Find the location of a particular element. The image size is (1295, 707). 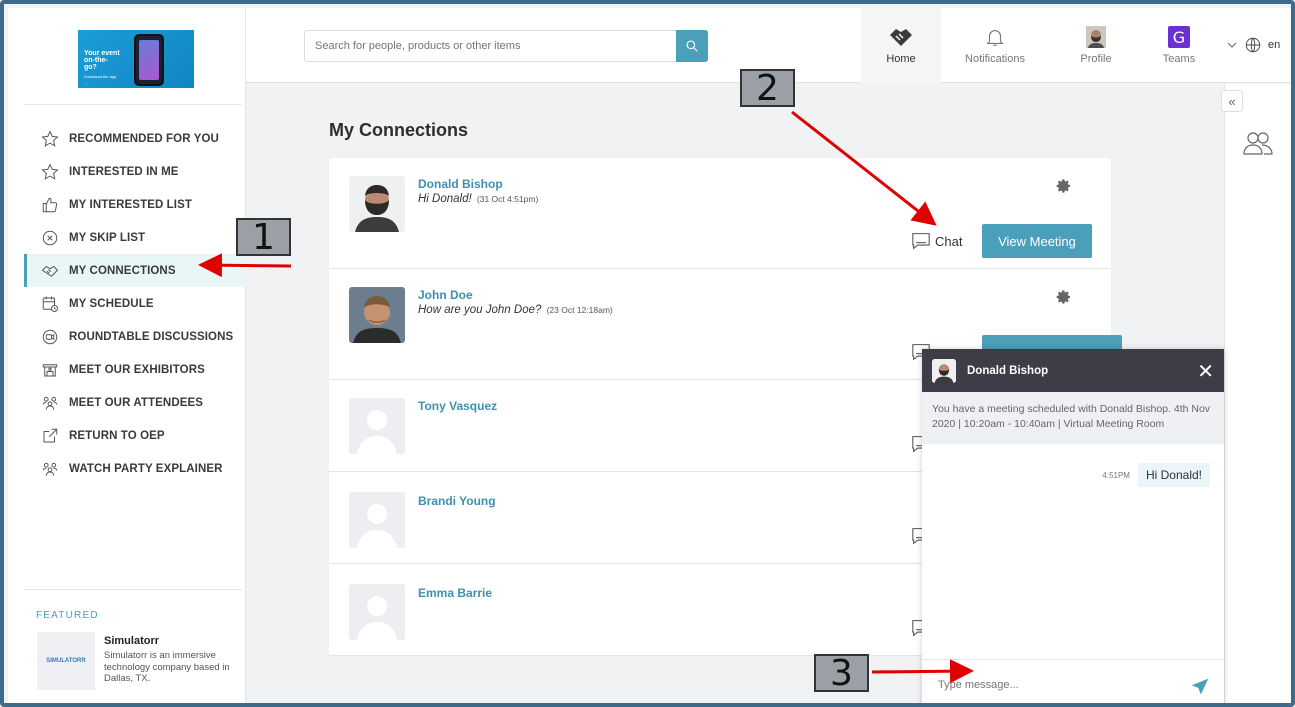

sidebar-item-watch-party: WATCH PARTY EXPLAINER is located at coordinates (135, 468).